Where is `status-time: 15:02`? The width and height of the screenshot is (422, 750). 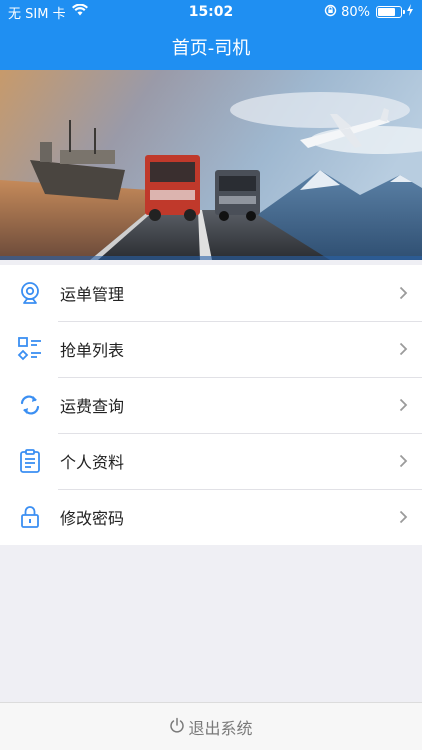
status-time: 15:02 is located at coordinates (211, 12).